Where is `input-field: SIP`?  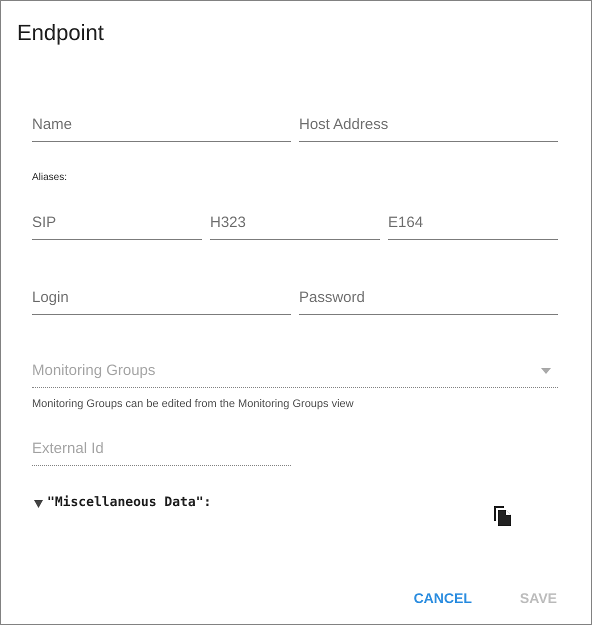
input-field: SIP is located at coordinates (117, 224).